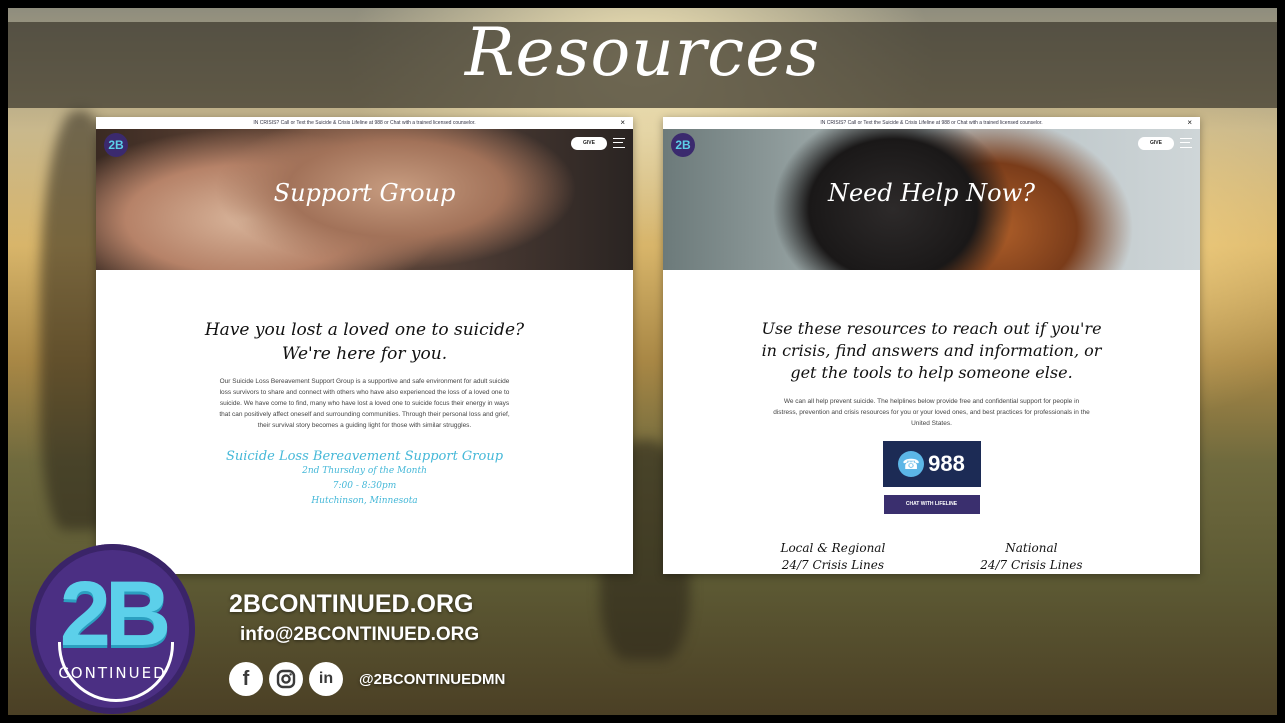 Image resolution: width=1285 pixels, height=723 pixels. What do you see at coordinates (246, 679) in the screenshot?
I see `facebook-icon: f` at bounding box center [246, 679].